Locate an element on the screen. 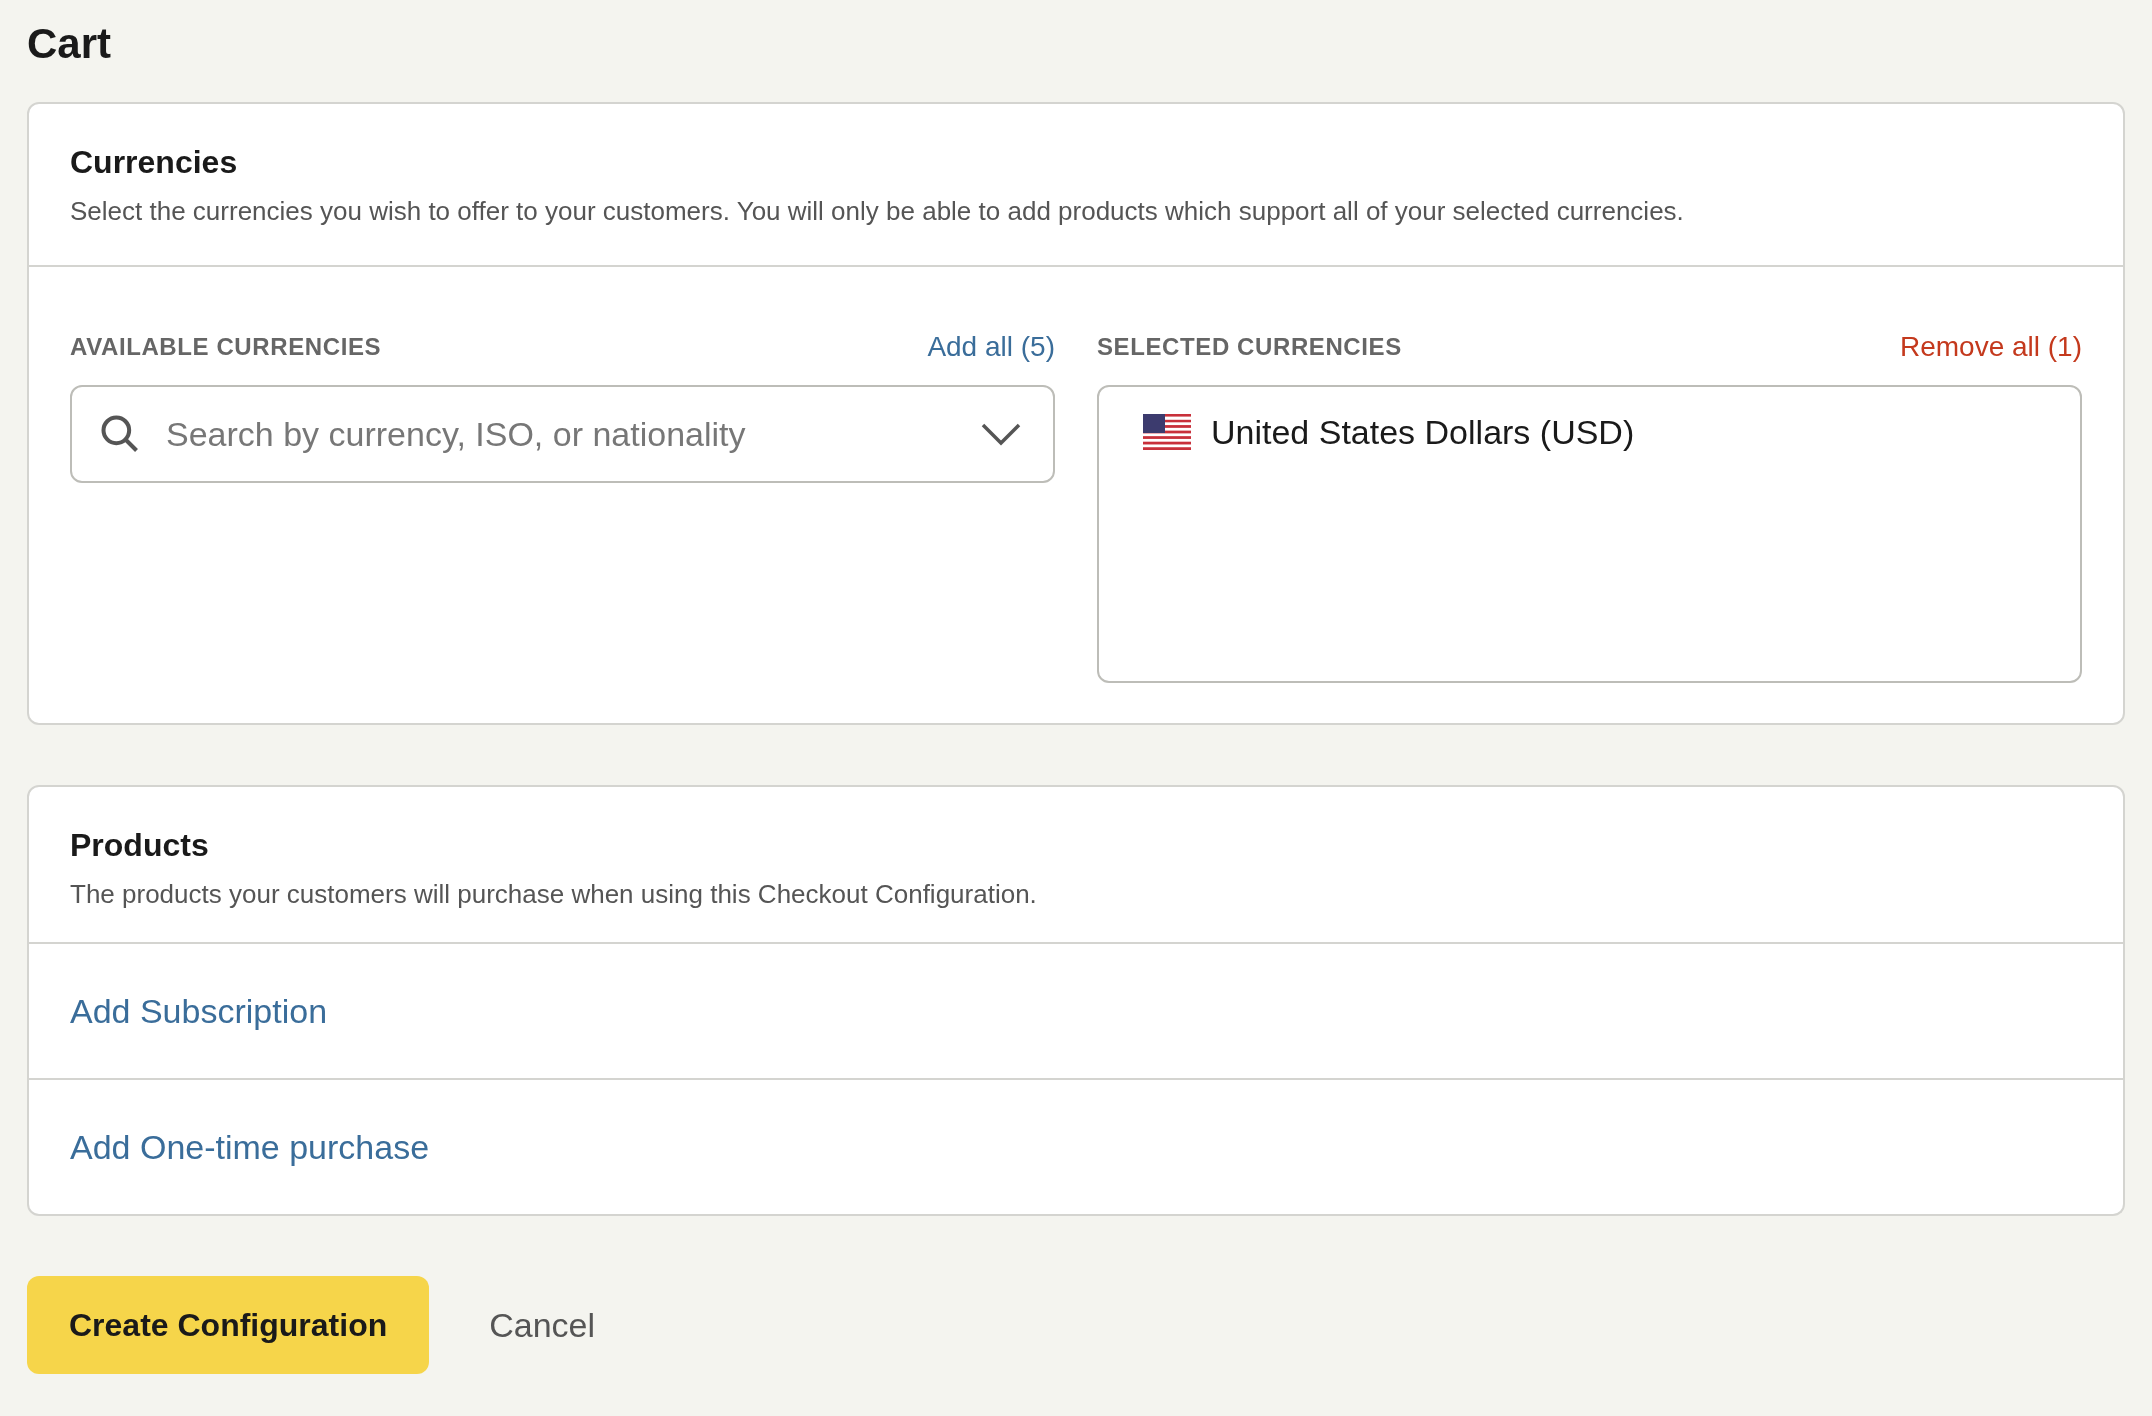 Image resolution: width=2152 pixels, height=1416 pixels. section-title: Currencies is located at coordinates (154, 162).